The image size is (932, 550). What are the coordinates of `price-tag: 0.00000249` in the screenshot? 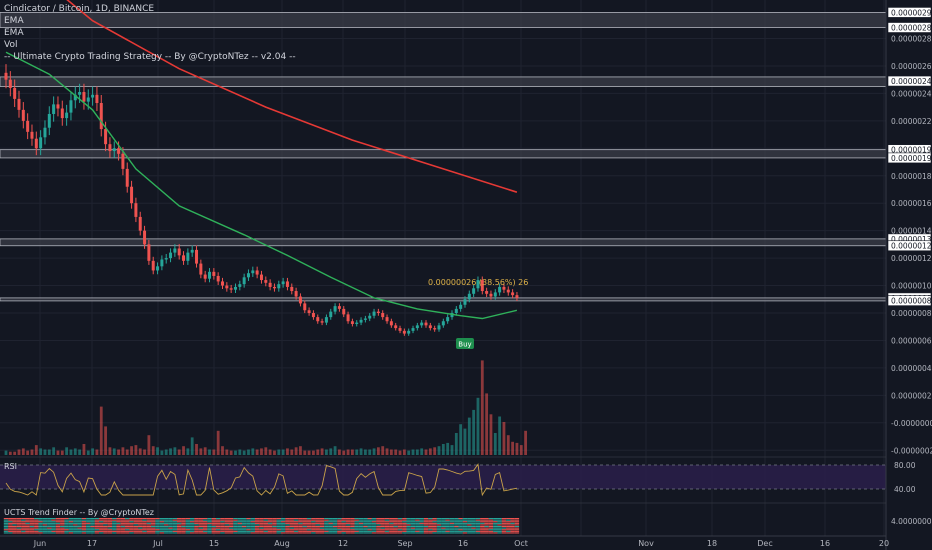 It's located at (911, 81).